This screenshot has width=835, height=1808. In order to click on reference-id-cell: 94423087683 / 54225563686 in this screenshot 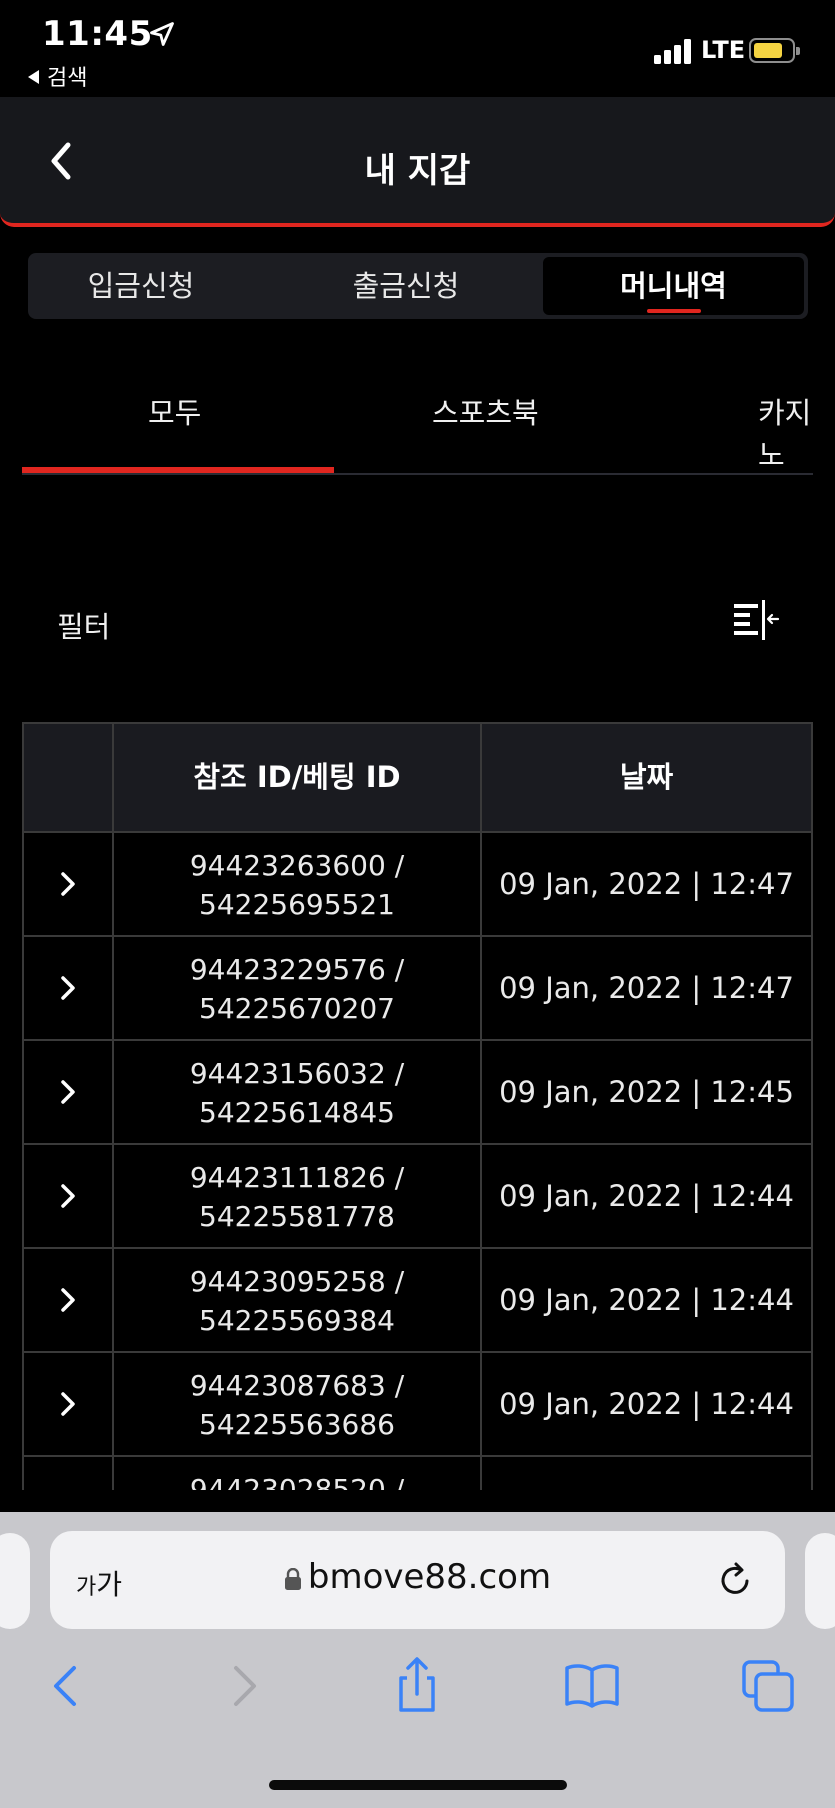, I will do `click(296, 1404)`.